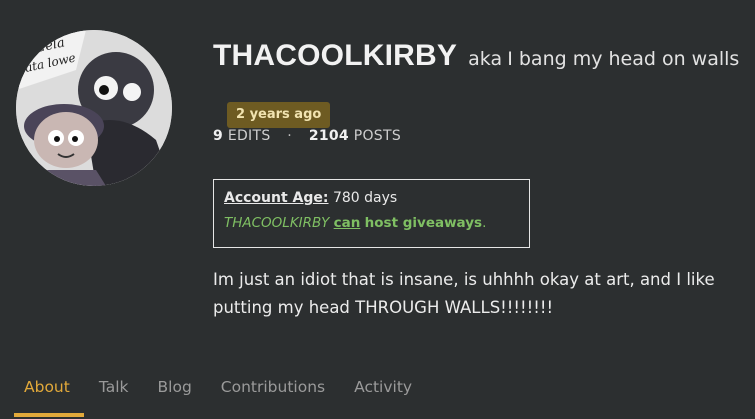 The height and width of the screenshot is (419, 755). Describe the element at coordinates (249, 136) in the screenshot. I see `edits-label: EDITS` at that location.